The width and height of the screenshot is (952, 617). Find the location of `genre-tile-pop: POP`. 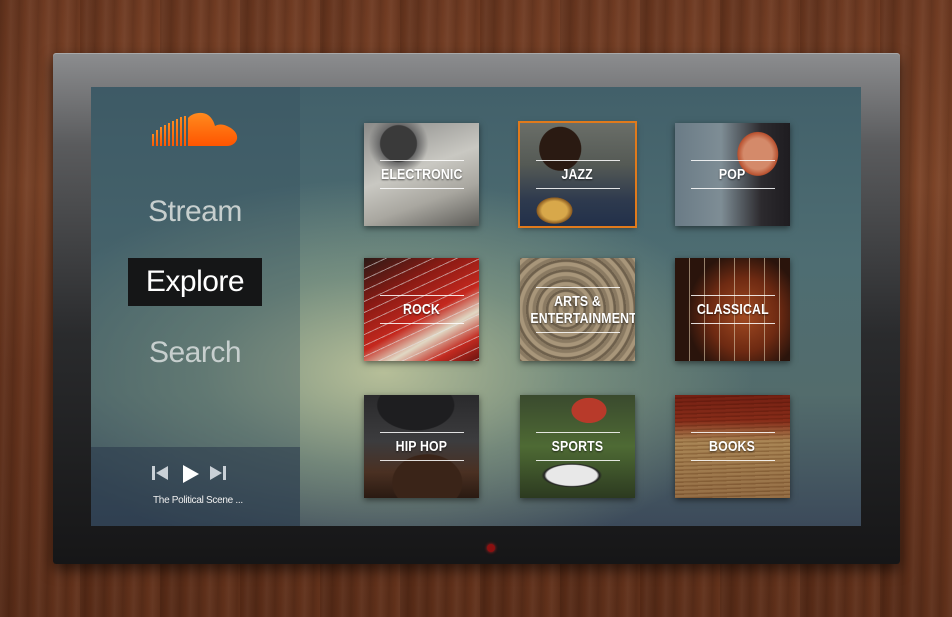

genre-tile-pop: POP is located at coordinates (732, 174).